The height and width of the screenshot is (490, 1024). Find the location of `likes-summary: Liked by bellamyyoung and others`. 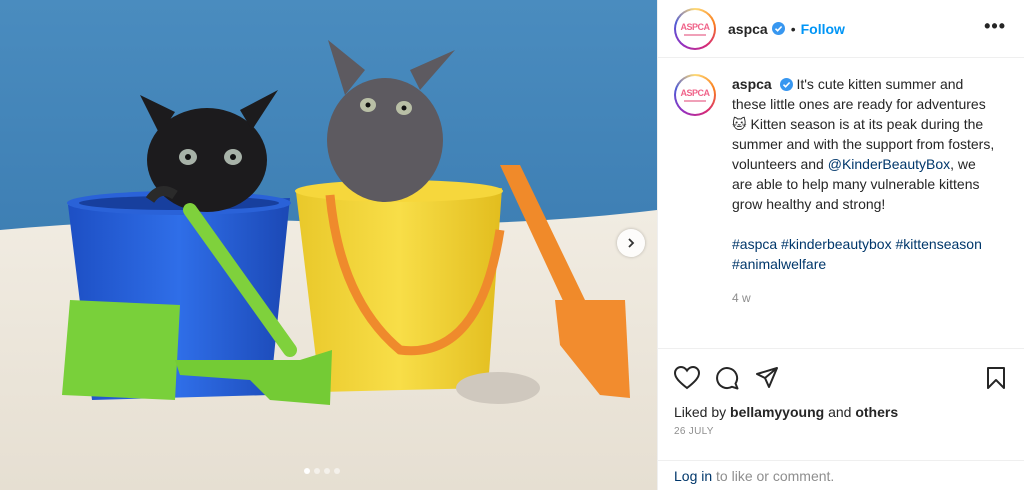

likes-summary: Liked by bellamyyoung and others is located at coordinates (841, 412).